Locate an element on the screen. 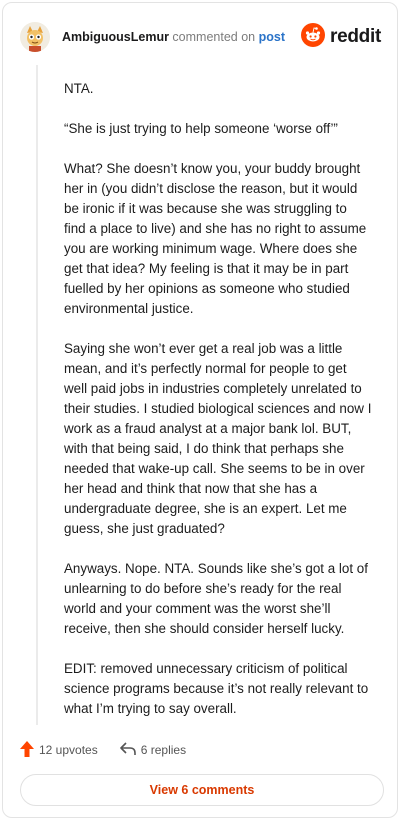 The image size is (400, 820). comment-header: AmbiguousLemur commented on post reddit is located at coordinates (200, 37).